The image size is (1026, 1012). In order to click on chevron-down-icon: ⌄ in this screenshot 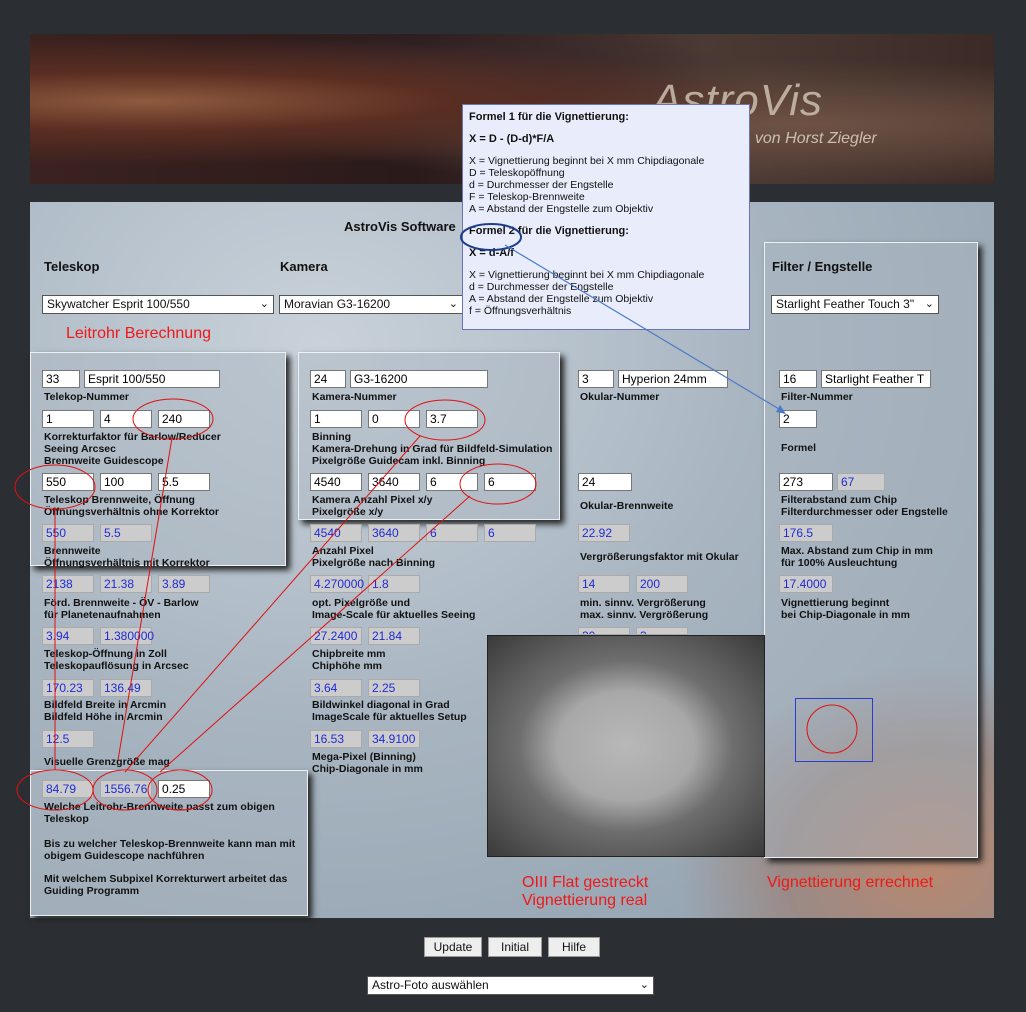, I will do `click(644, 985)`.